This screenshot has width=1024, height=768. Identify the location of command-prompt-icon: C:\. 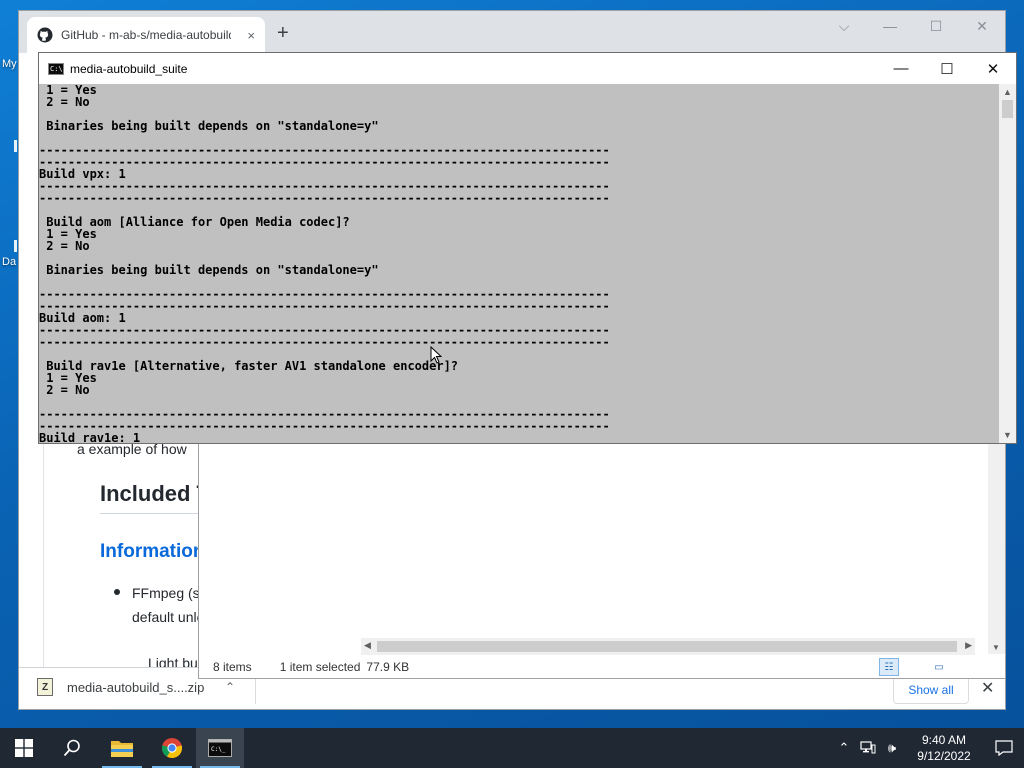
(56, 68).